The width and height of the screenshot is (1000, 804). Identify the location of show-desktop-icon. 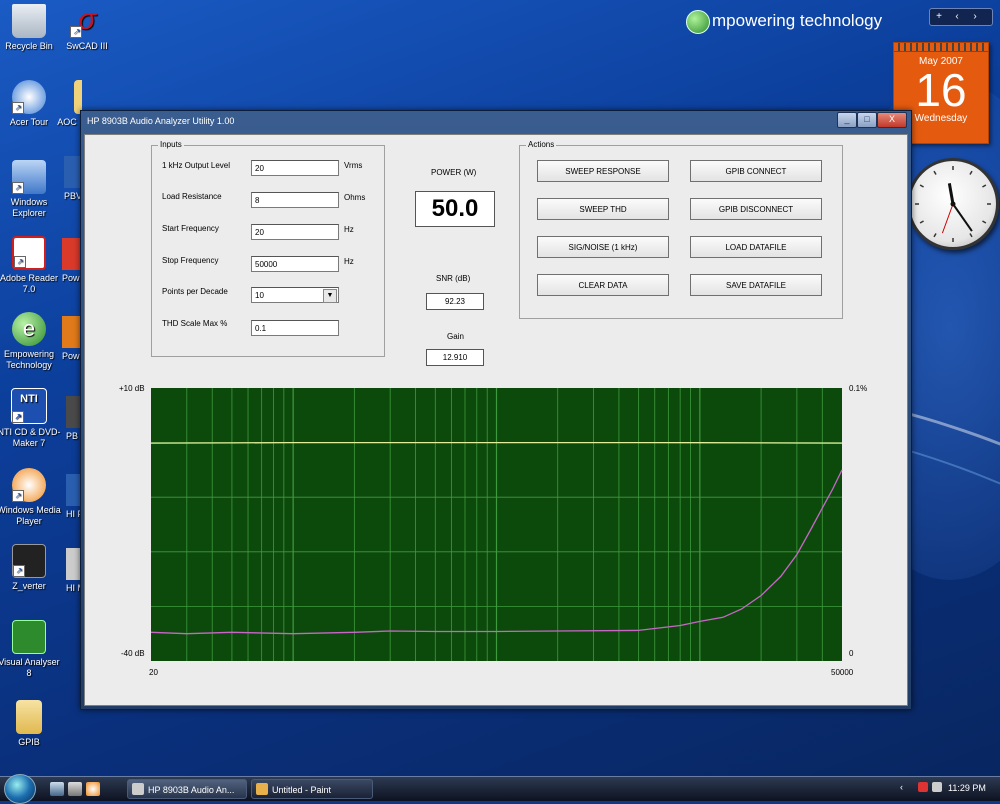
(57, 789).